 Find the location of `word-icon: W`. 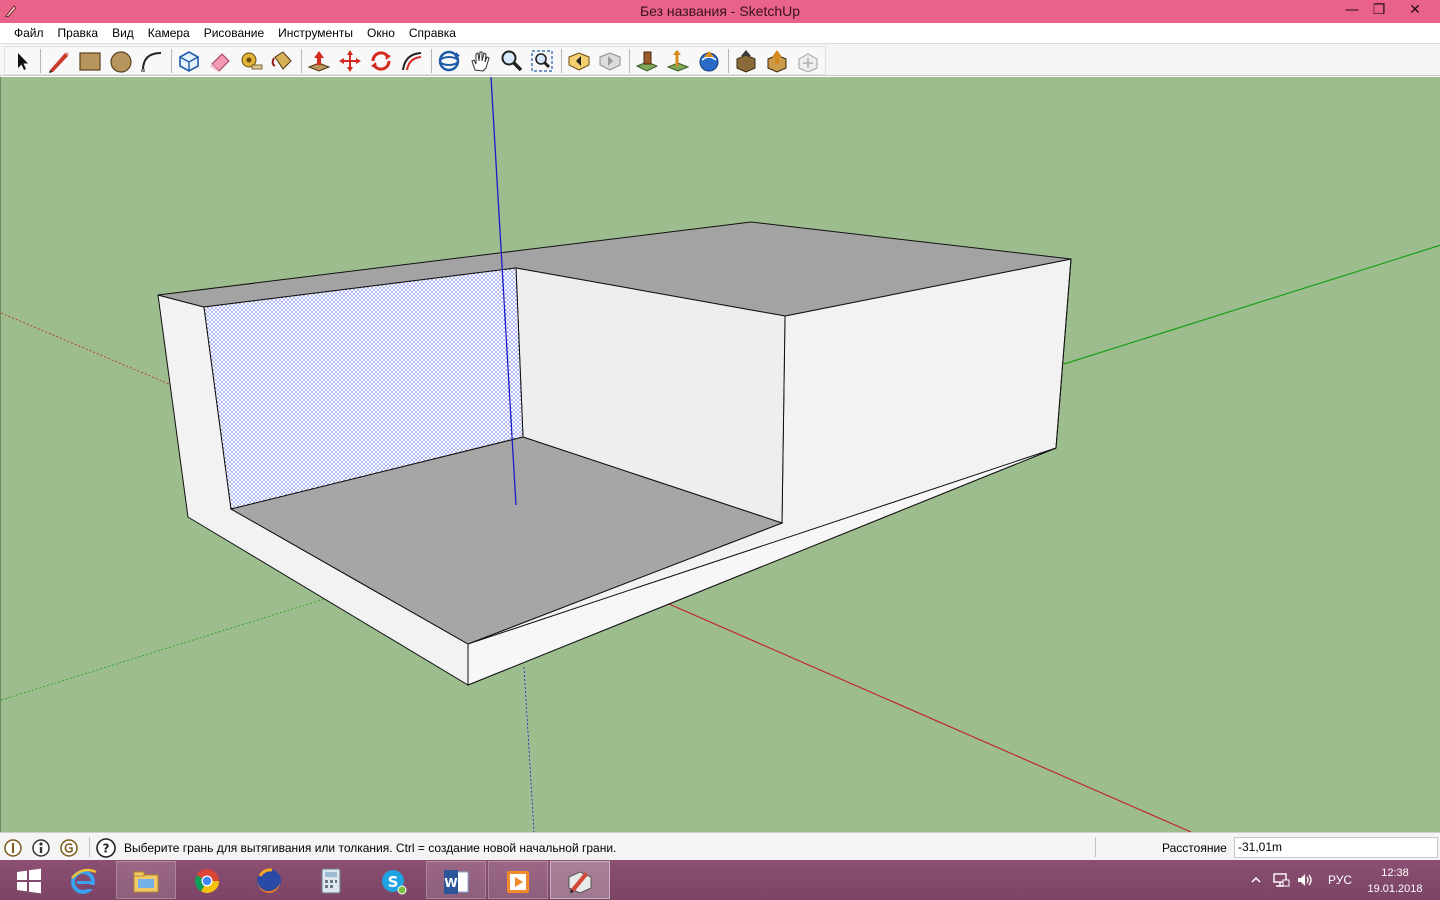

word-icon: W is located at coordinates (456, 882).